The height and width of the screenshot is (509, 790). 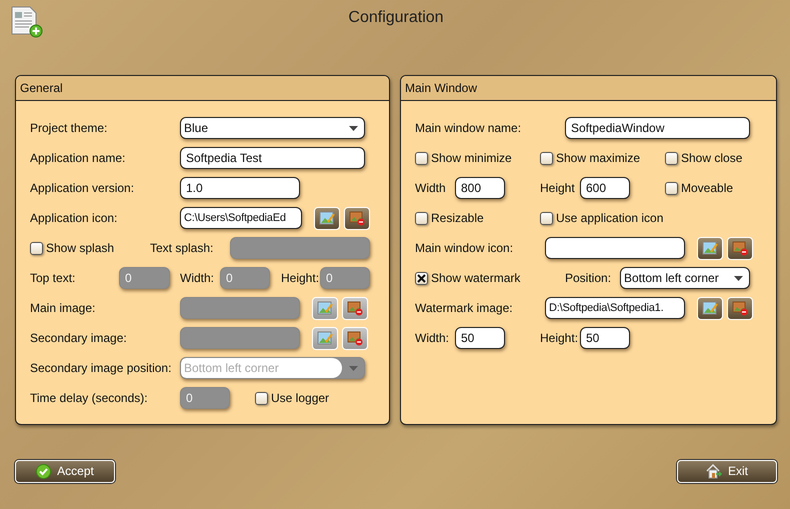 I want to click on field-label: Main window name:, so click(x=468, y=128).